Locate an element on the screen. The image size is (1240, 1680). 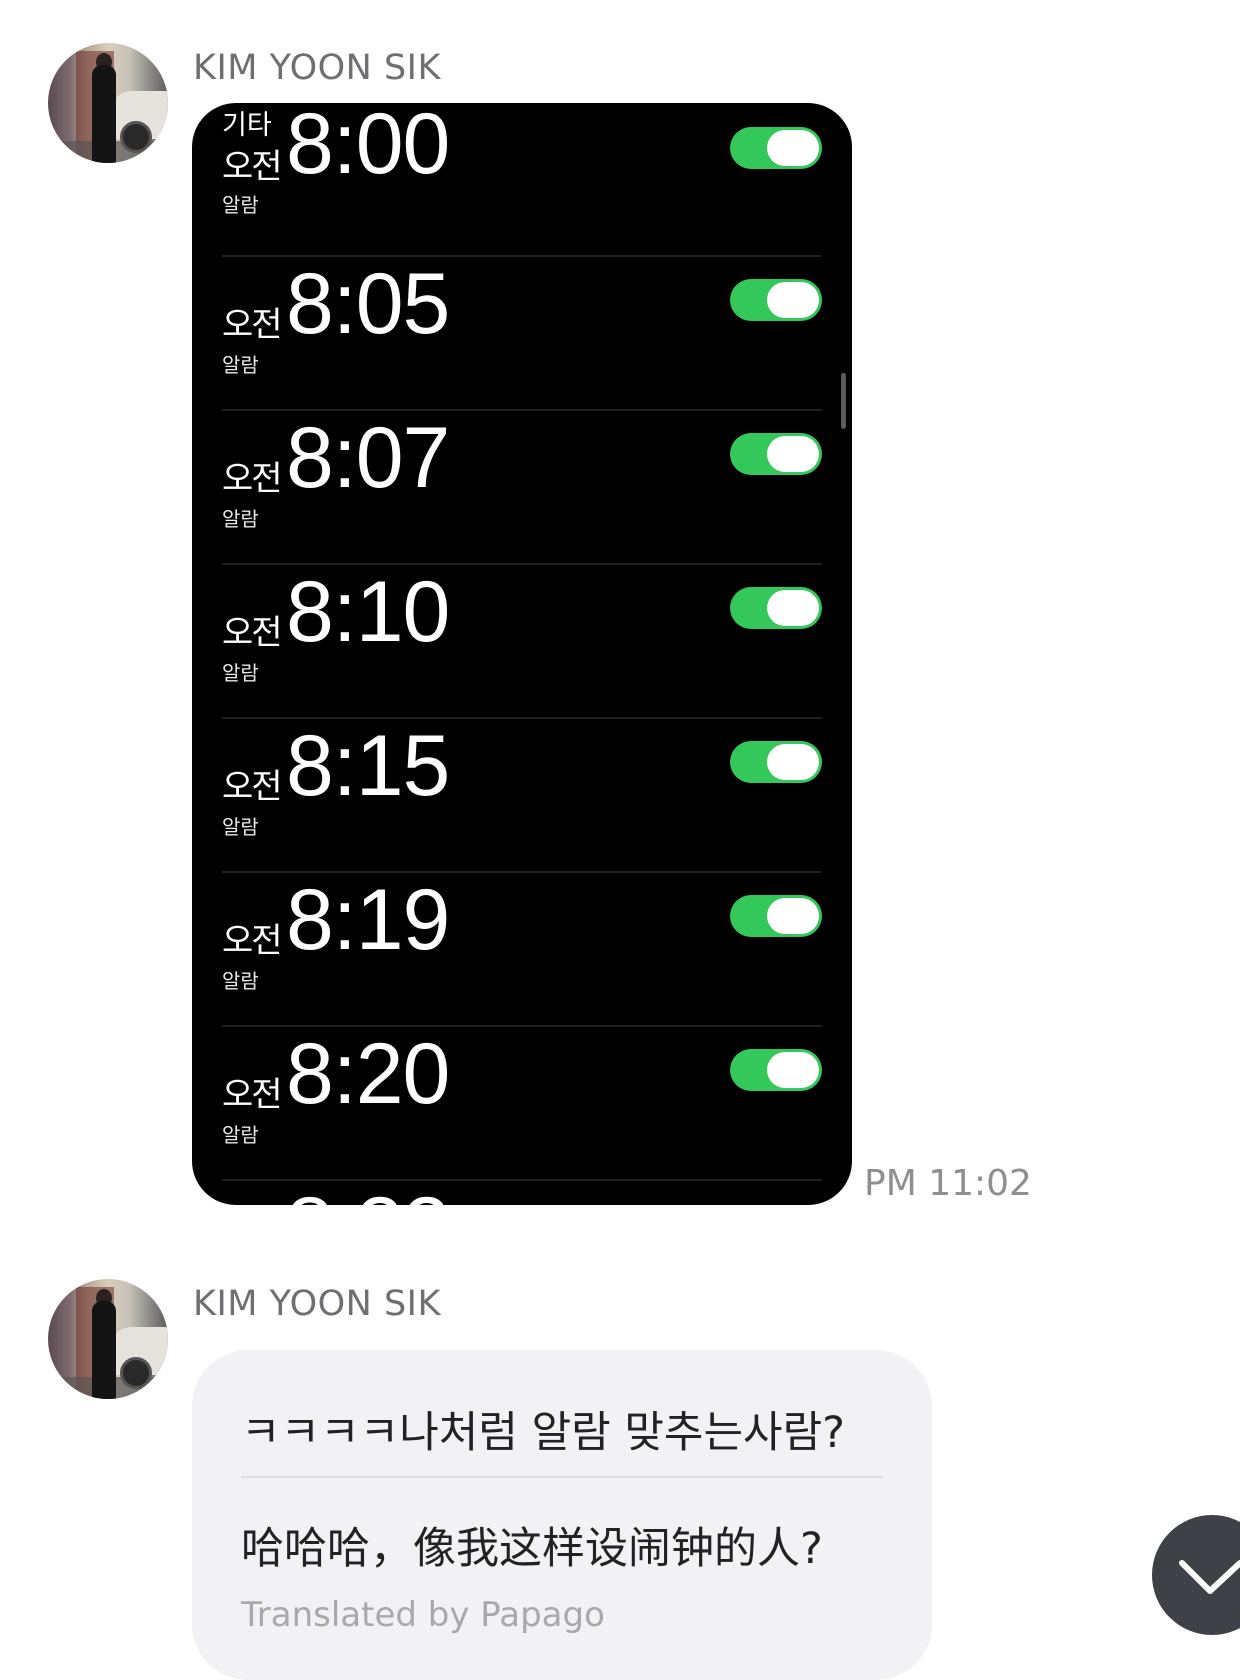
scroll-indicator is located at coordinates (843, 401).